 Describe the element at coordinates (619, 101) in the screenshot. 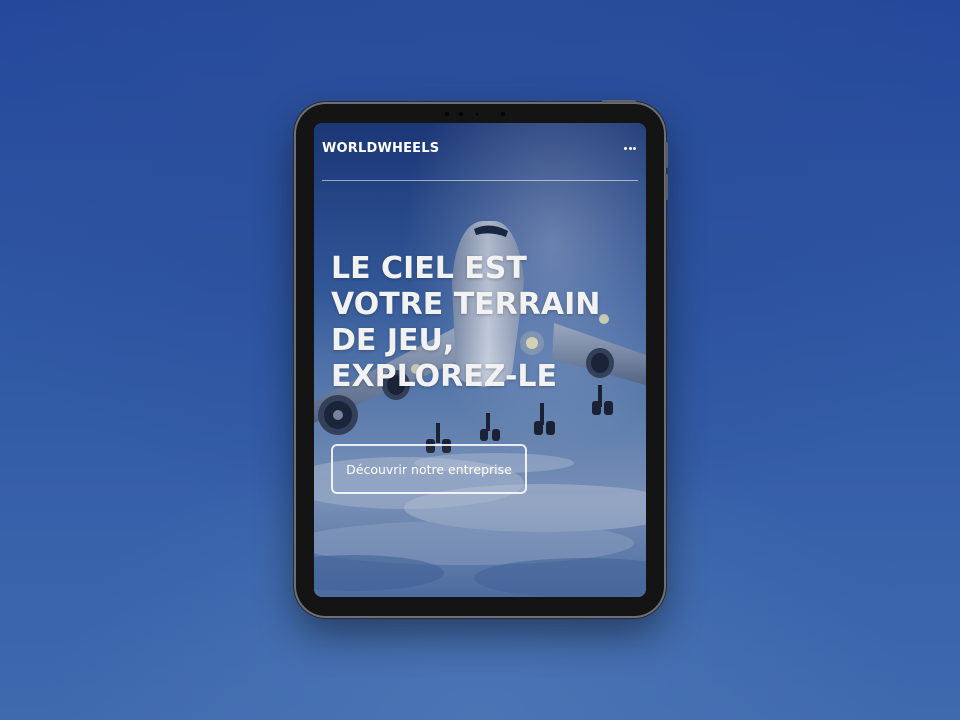

I see `power-button` at that location.